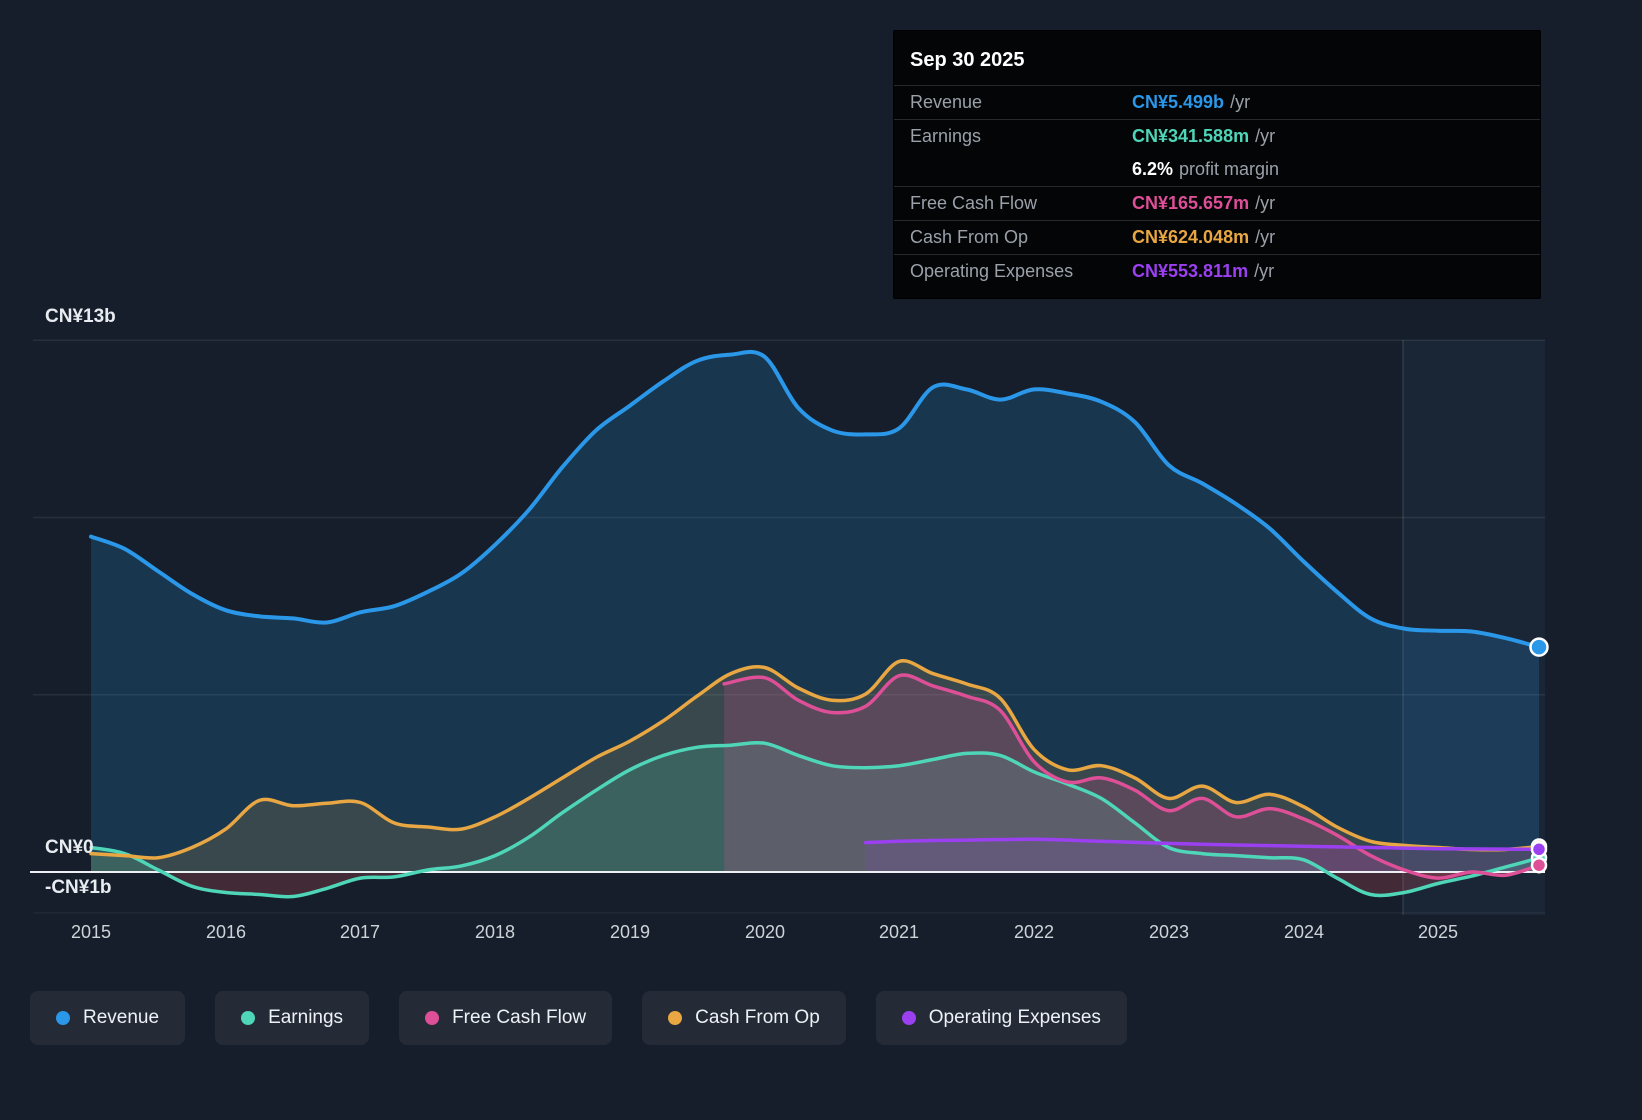  Describe the element at coordinates (1217, 65) in the screenshot. I see `tooltip-date: Sep 30 2025` at that location.